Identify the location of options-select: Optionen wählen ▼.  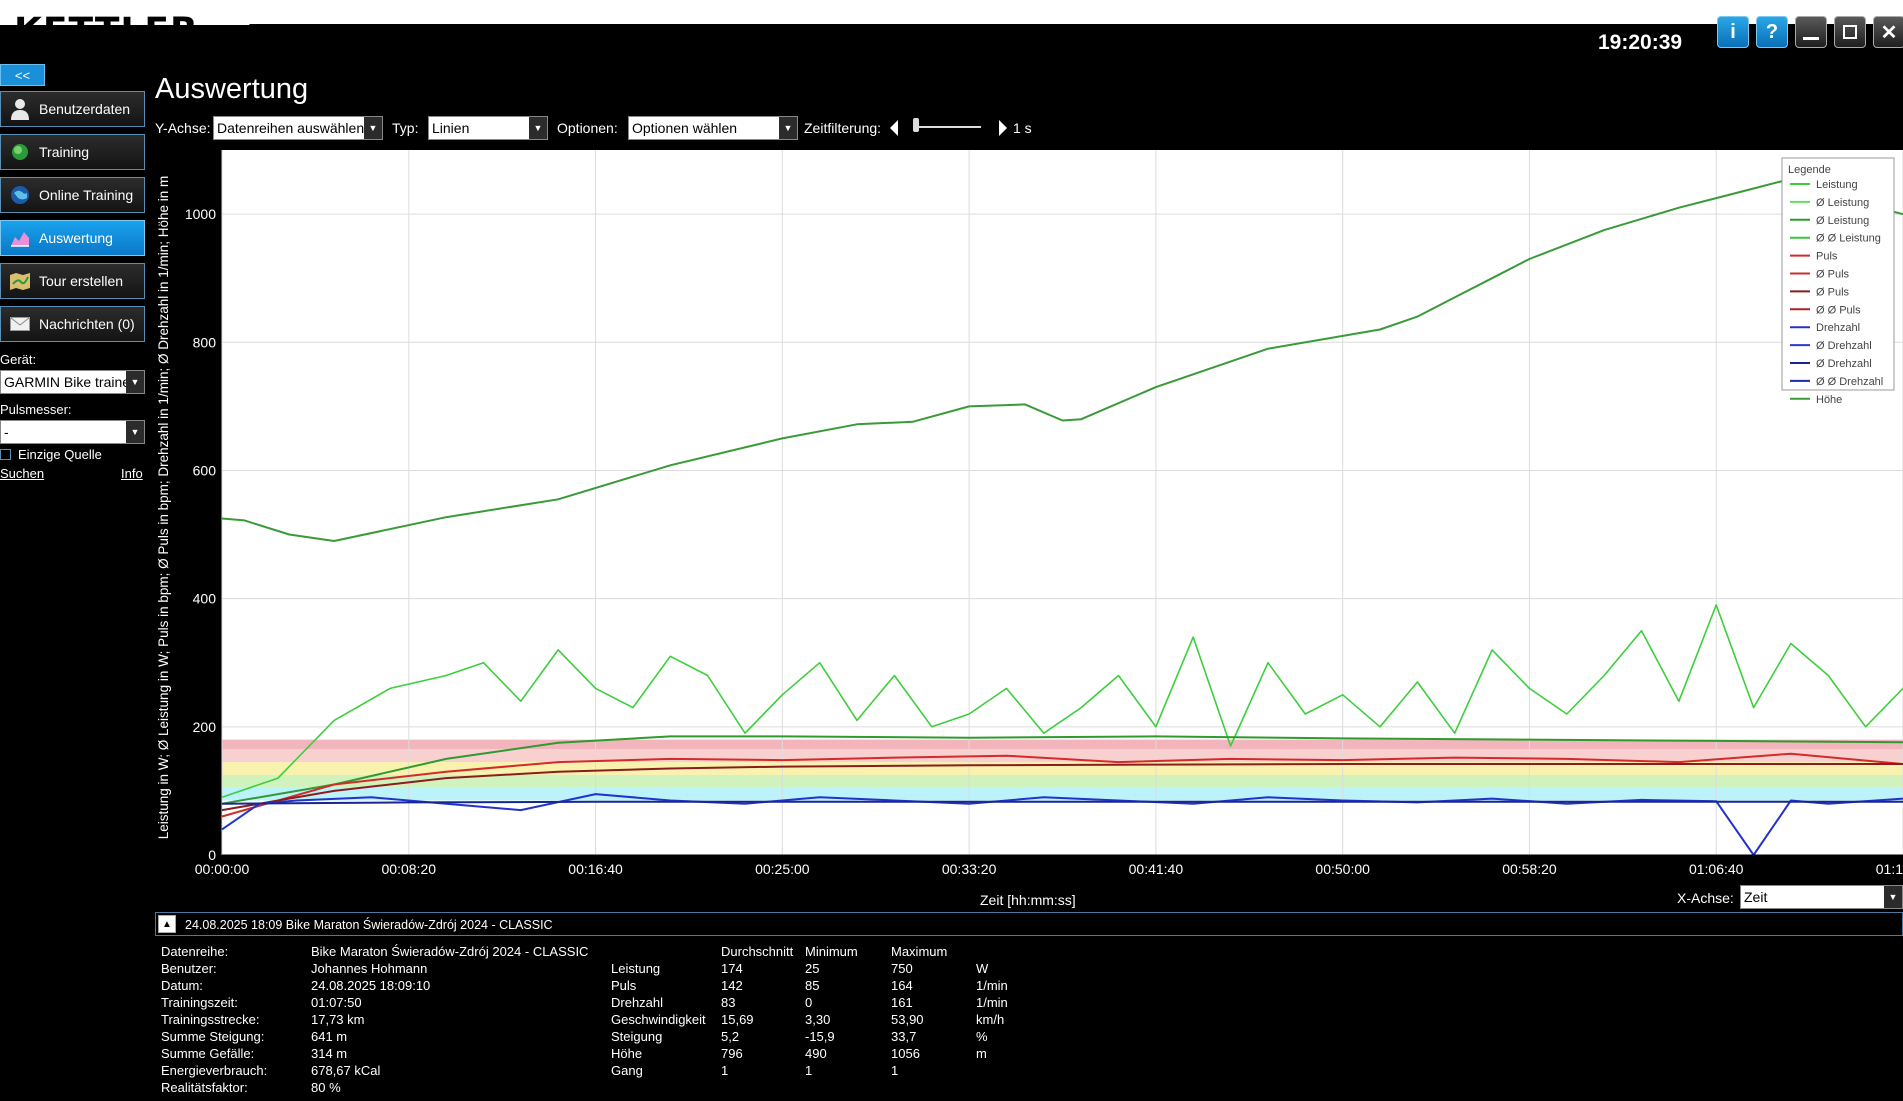
(713, 128).